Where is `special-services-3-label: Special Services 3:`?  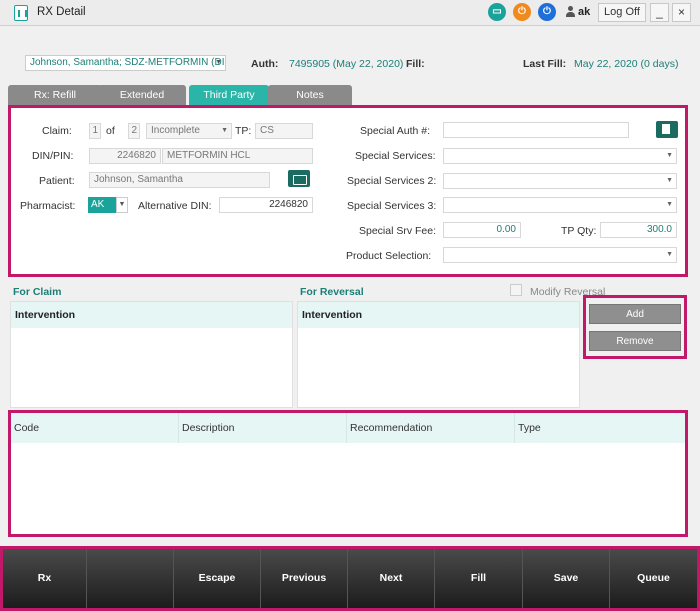 special-services-3-label: Special Services 3: is located at coordinates (392, 206).